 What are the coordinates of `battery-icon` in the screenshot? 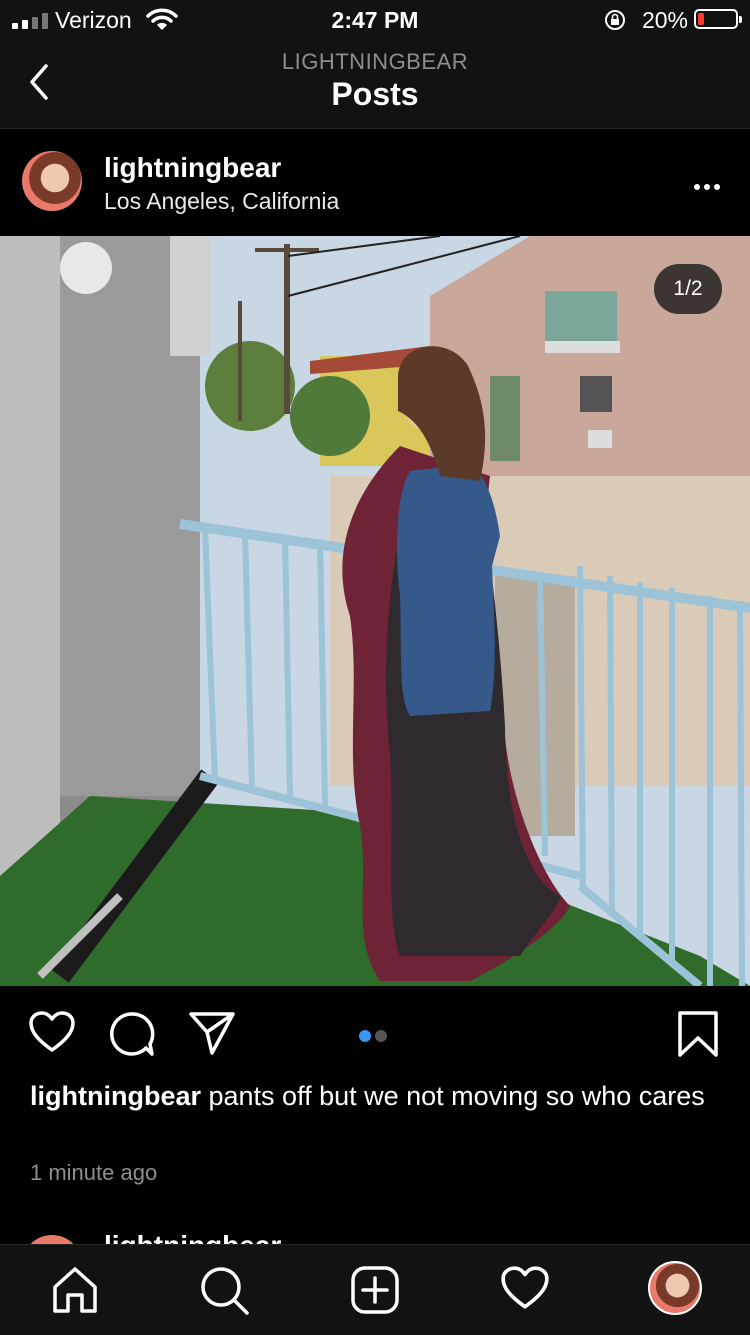 It's located at (718, 19).